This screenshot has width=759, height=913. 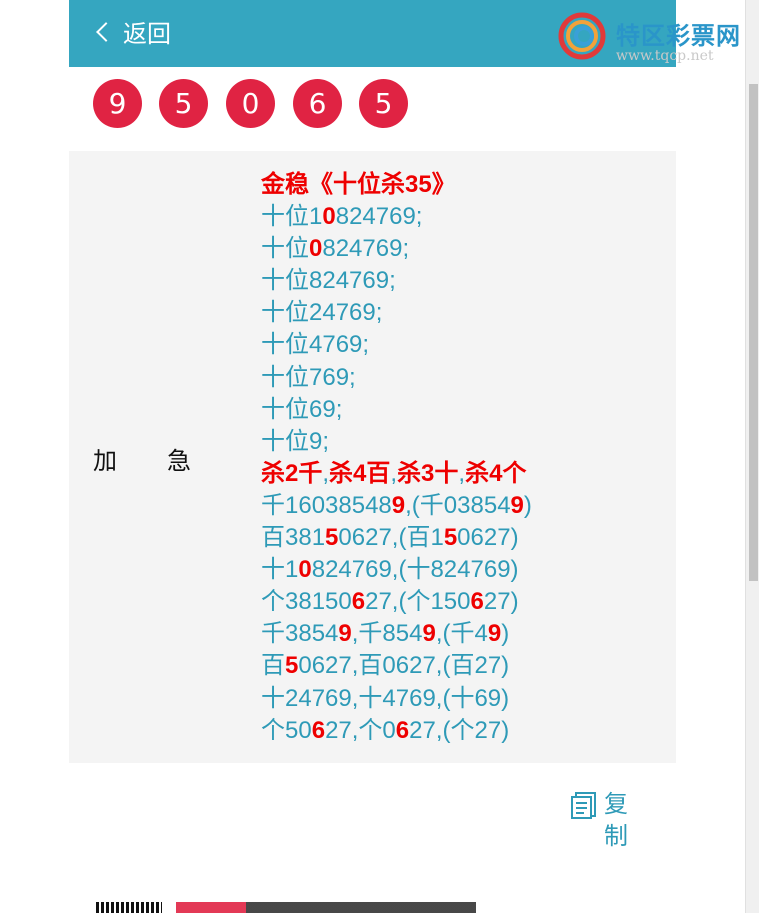 I want to click on line-text: 27), so click(x=501, y=602).